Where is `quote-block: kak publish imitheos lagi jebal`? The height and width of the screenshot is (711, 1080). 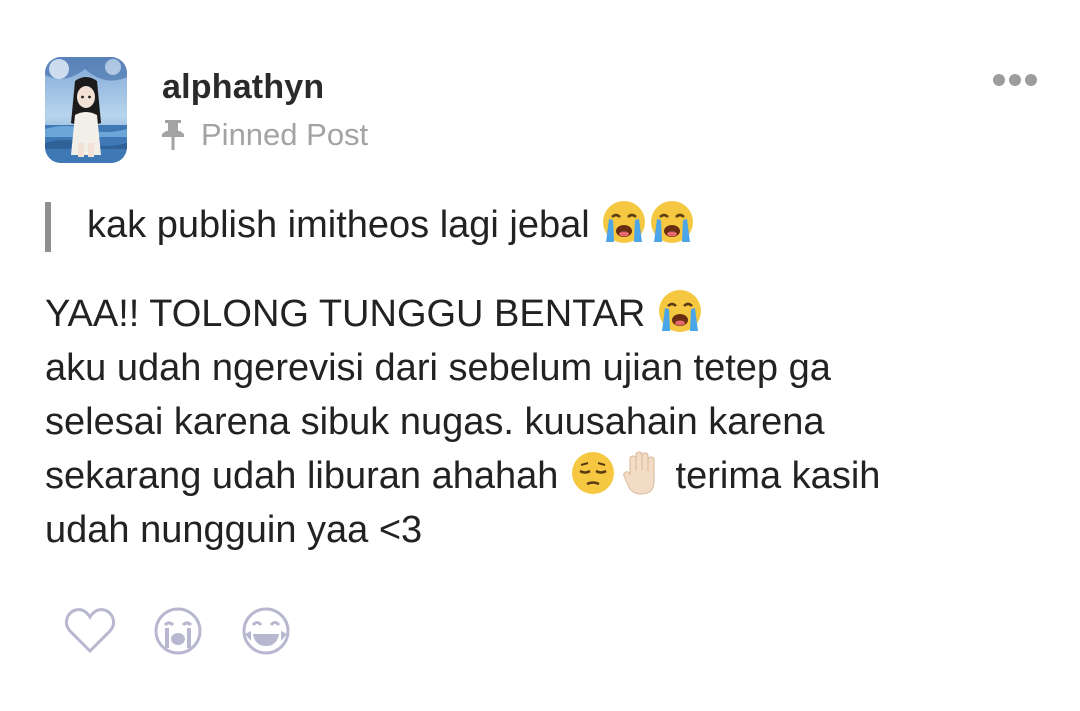
quote-block: kak publish imitheos lagi jebal is located at coordinates (370, 226).